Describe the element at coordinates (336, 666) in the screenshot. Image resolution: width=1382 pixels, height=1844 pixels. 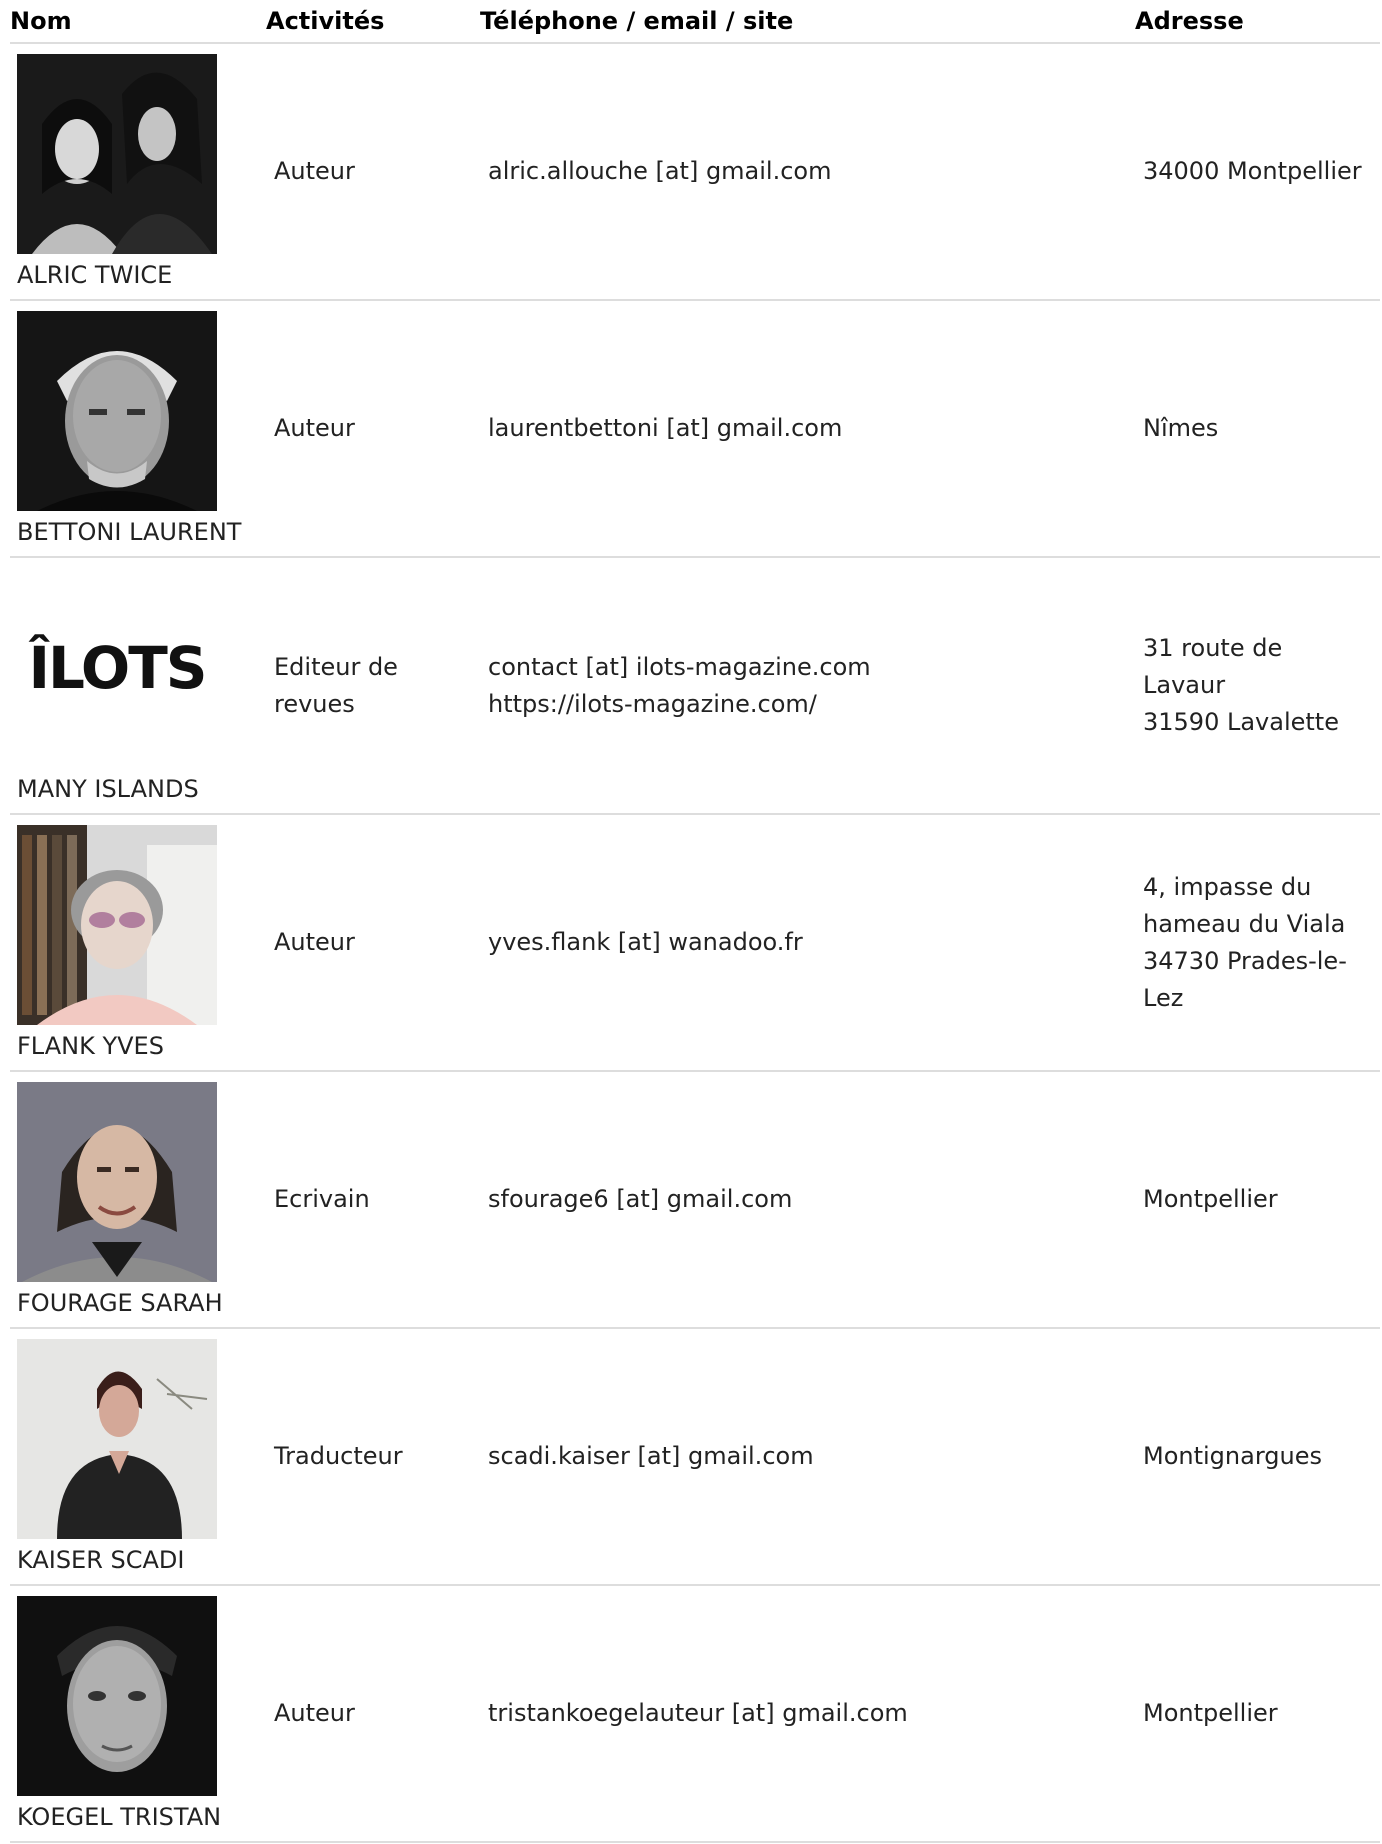
I see `activity-text: Editeur de` at that location.